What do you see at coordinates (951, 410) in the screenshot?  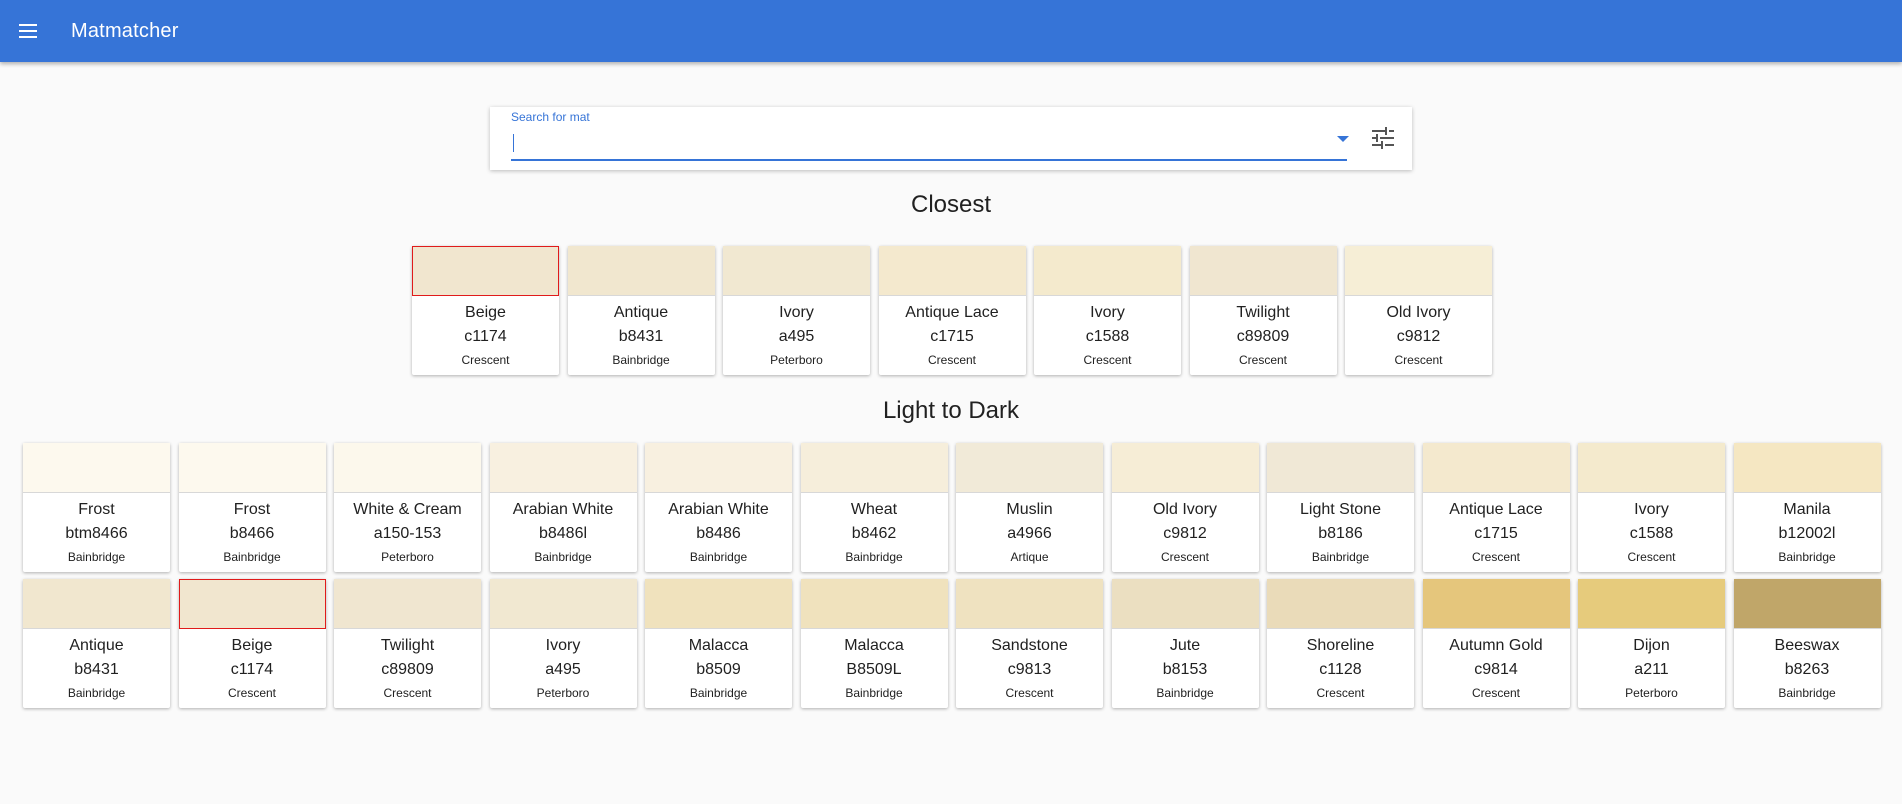 I see `light-to-dark-title: Light to Dark` at bounding box center [951, 410].